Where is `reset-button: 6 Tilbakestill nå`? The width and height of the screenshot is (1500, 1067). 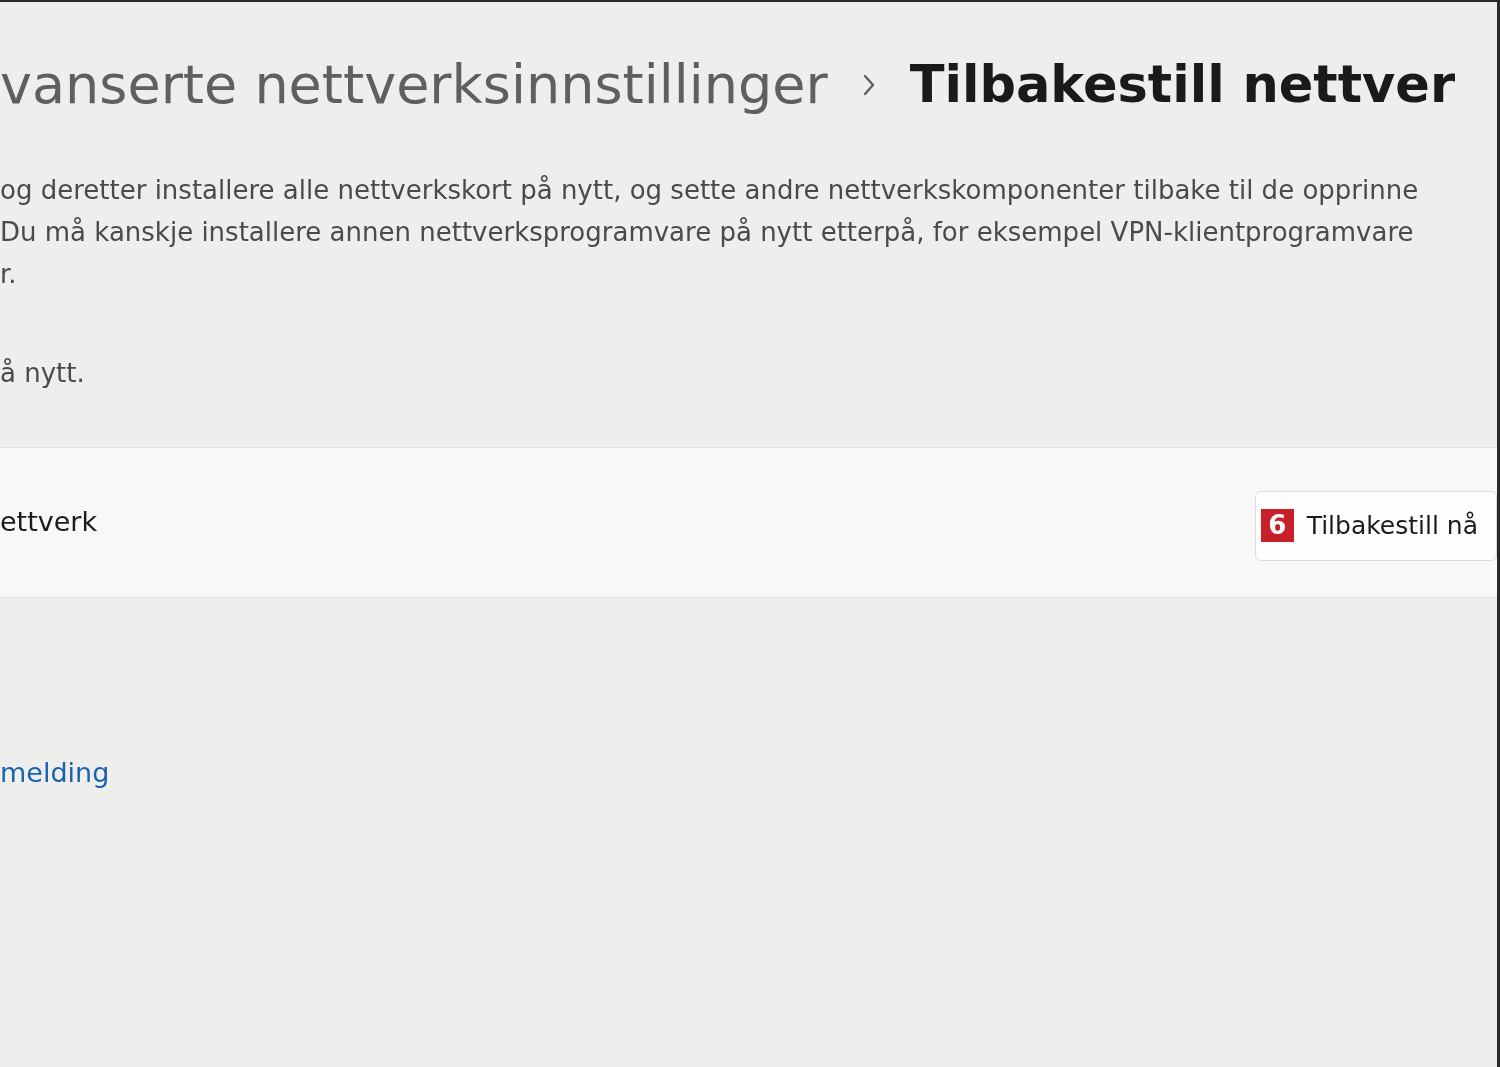 reset-button: 6 Tilbakestill nå is located at coordinates (1375, 525).